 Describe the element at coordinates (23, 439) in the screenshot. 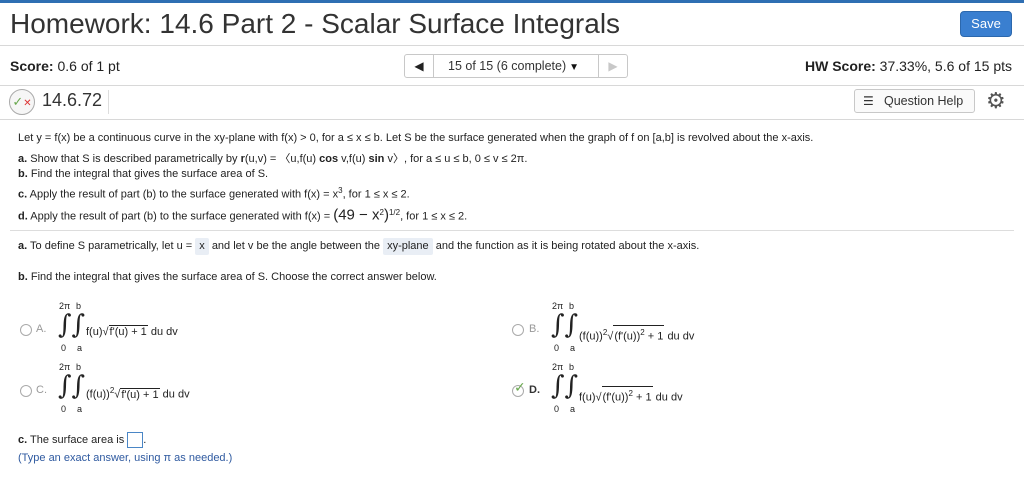

I see `answer-c-label: c.` at that location.